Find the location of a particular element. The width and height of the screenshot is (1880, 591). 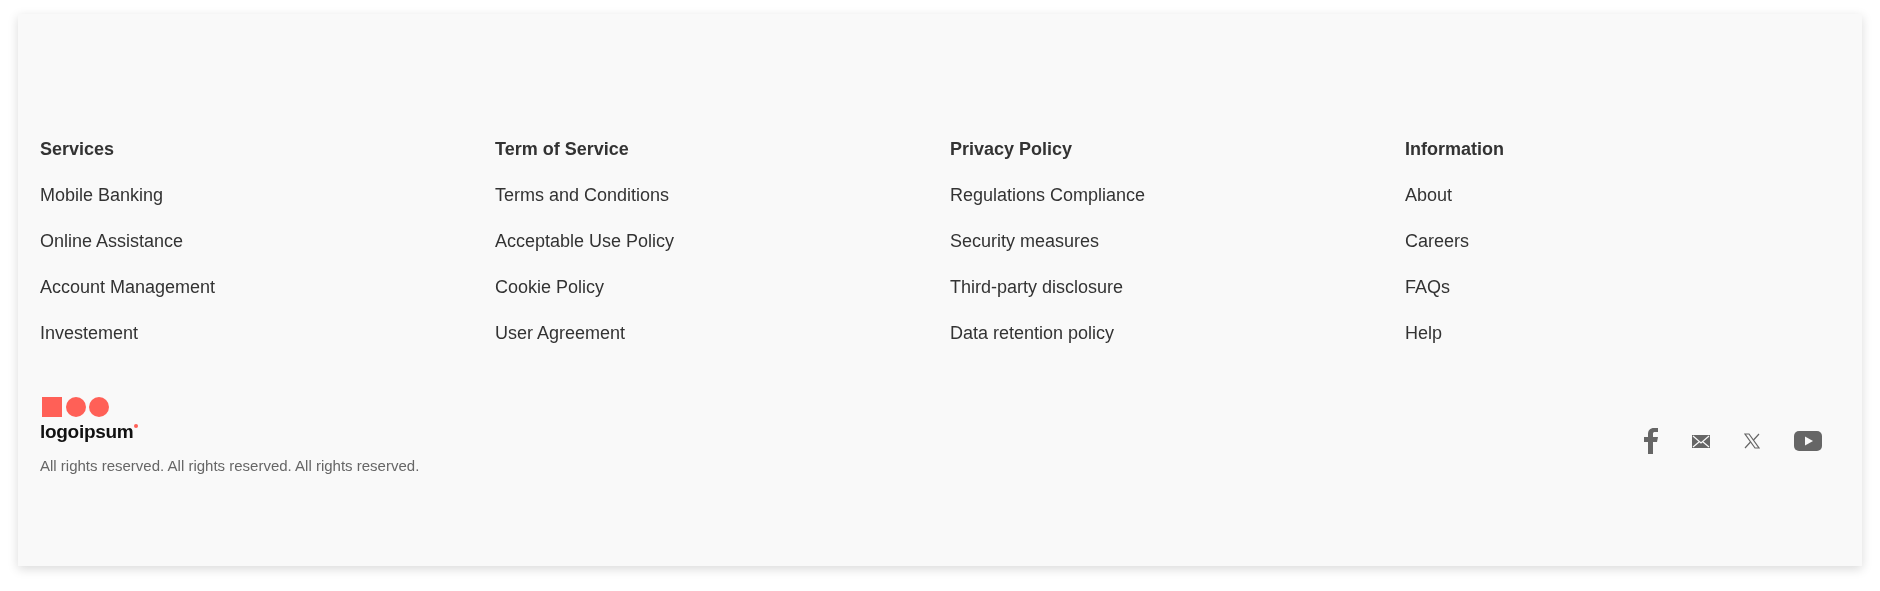

footer-link: Account Management is located at coordinates (128, 287).